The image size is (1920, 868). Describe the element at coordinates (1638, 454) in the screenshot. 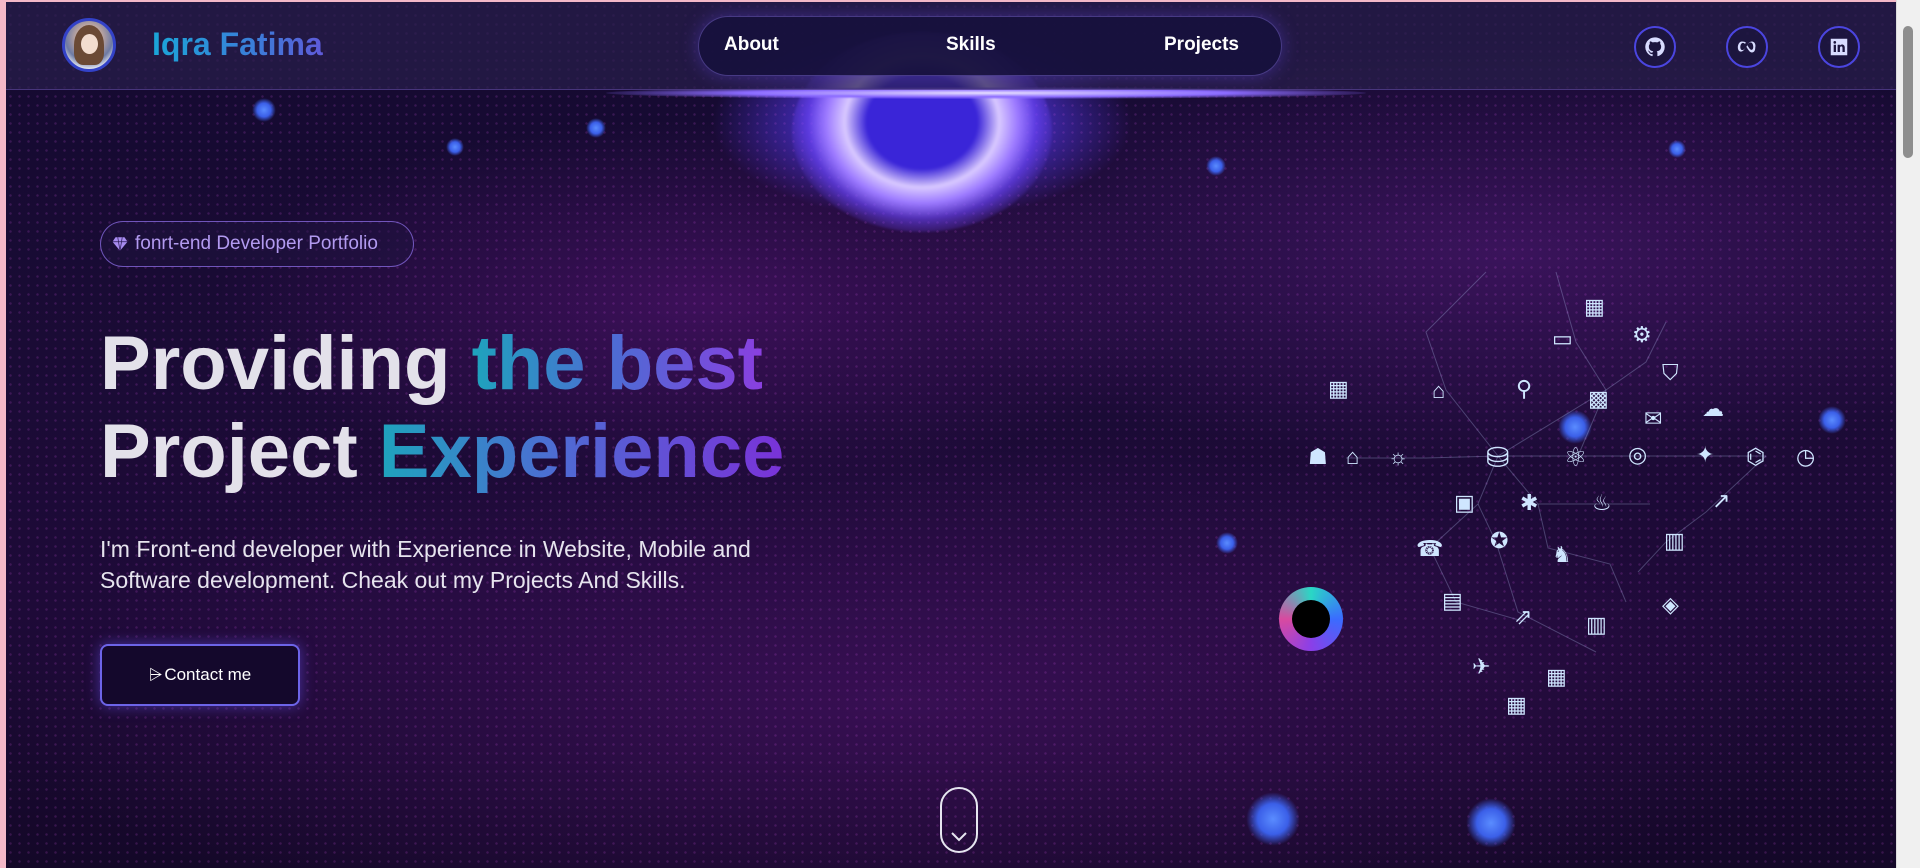

I see `signal-icon: ◎` at that location.